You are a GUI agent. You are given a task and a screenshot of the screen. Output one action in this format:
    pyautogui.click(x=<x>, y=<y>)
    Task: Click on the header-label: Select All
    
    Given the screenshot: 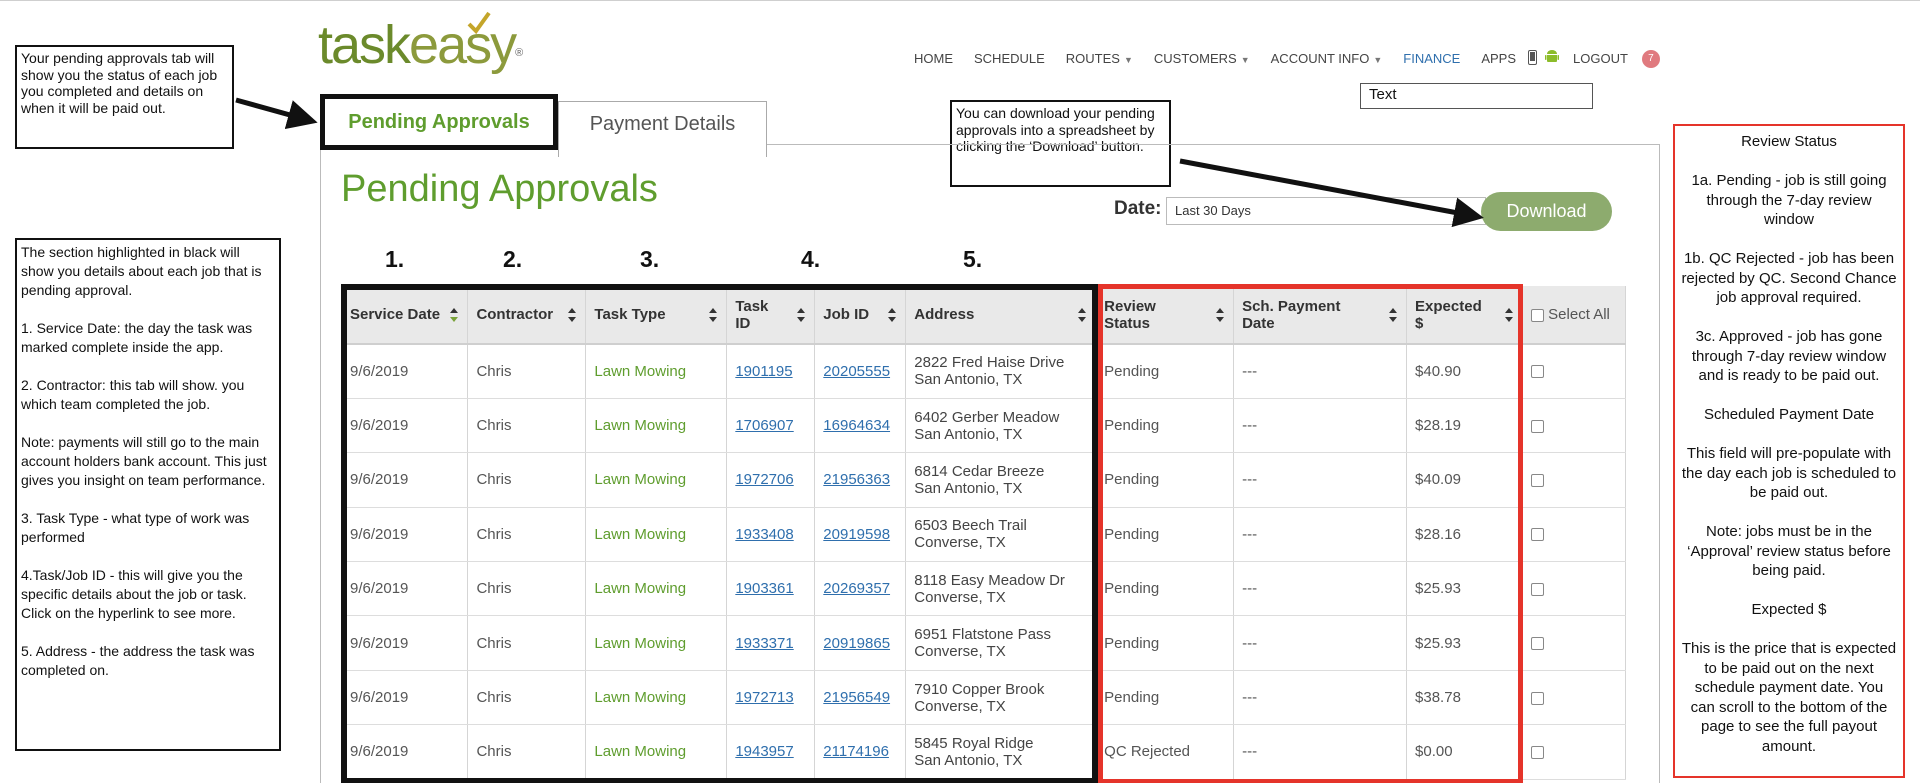 What is the action you would take?
    pyautogui.click(x=1579, y=314)
    